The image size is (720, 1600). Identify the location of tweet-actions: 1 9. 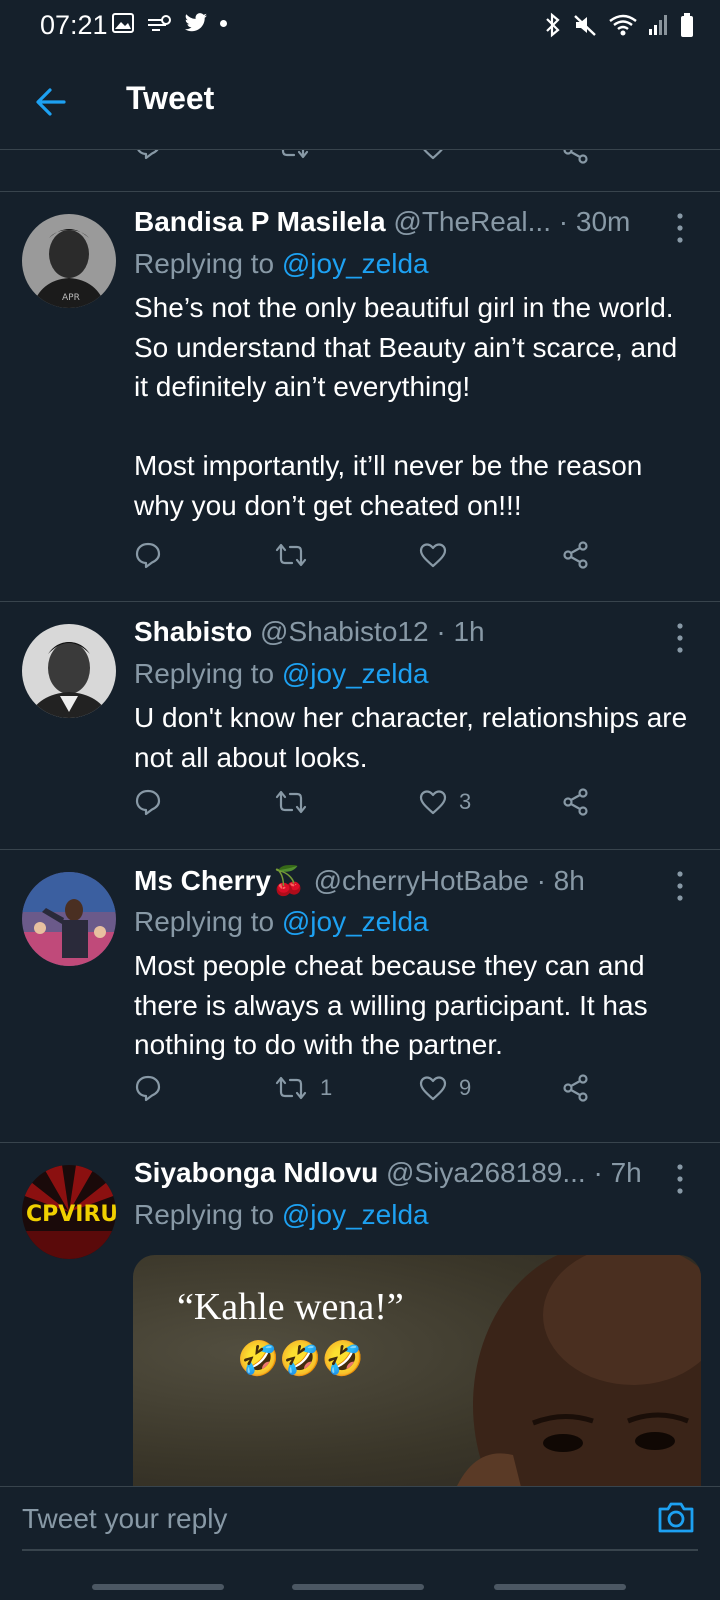
(369, 1088).